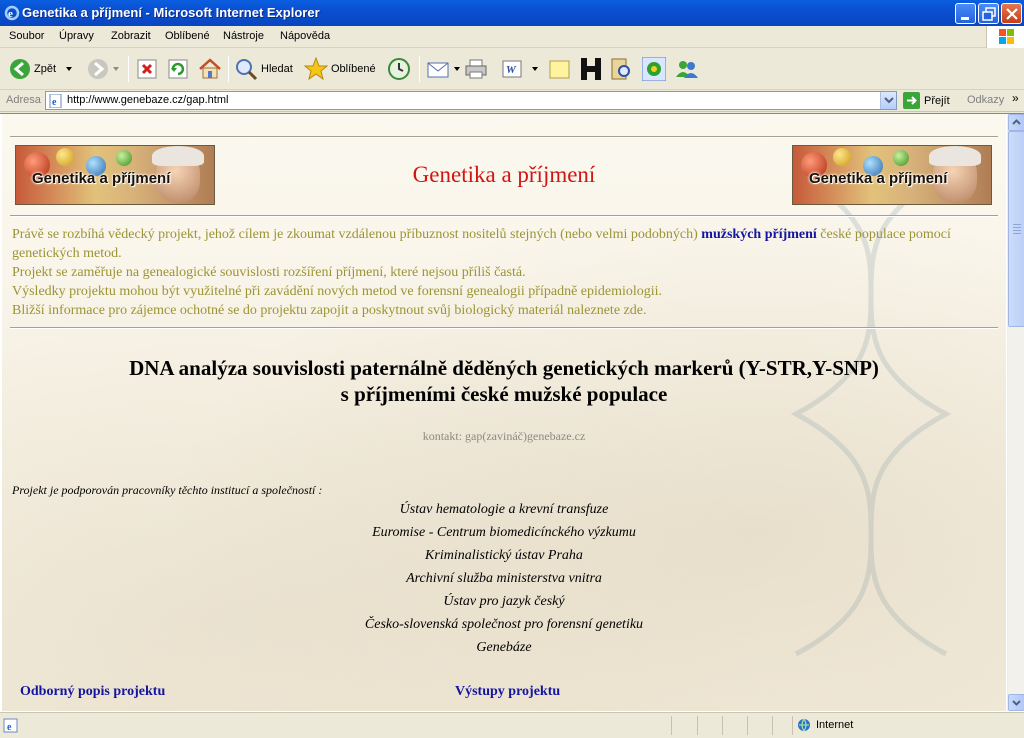 This screenshot has width=1024, height=738. Describe the element at coordinates (1016, 229) in the screenshot. I see `scroll-thumb` at that location.